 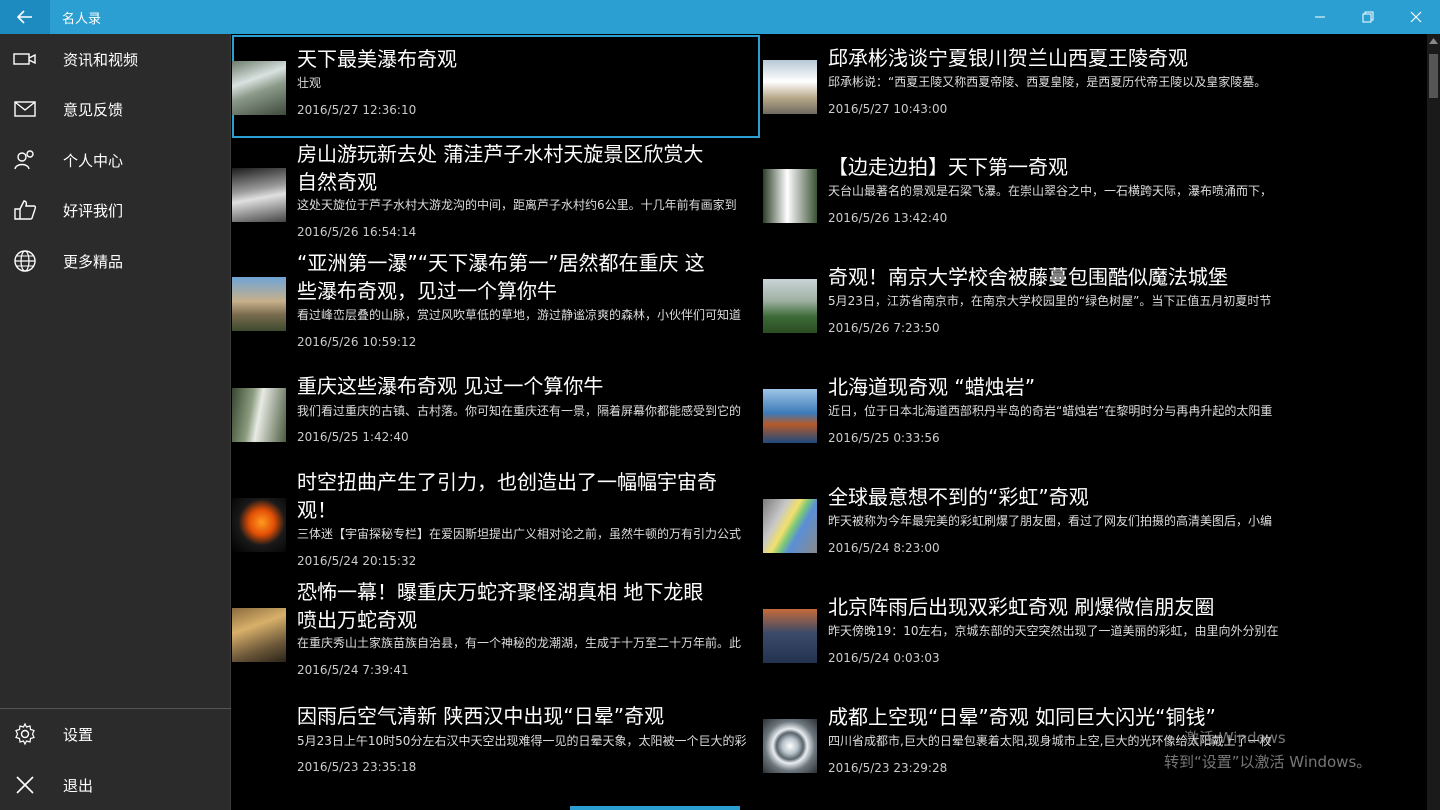 What do you see at coordinates (500, 606) in the screenshot?
I see `article-title: 恐怖一幕！曝重庆万蛇齐聚怪湖真相 地下龙眼喷出万蛇奇观` at bounding box center [500, 606].